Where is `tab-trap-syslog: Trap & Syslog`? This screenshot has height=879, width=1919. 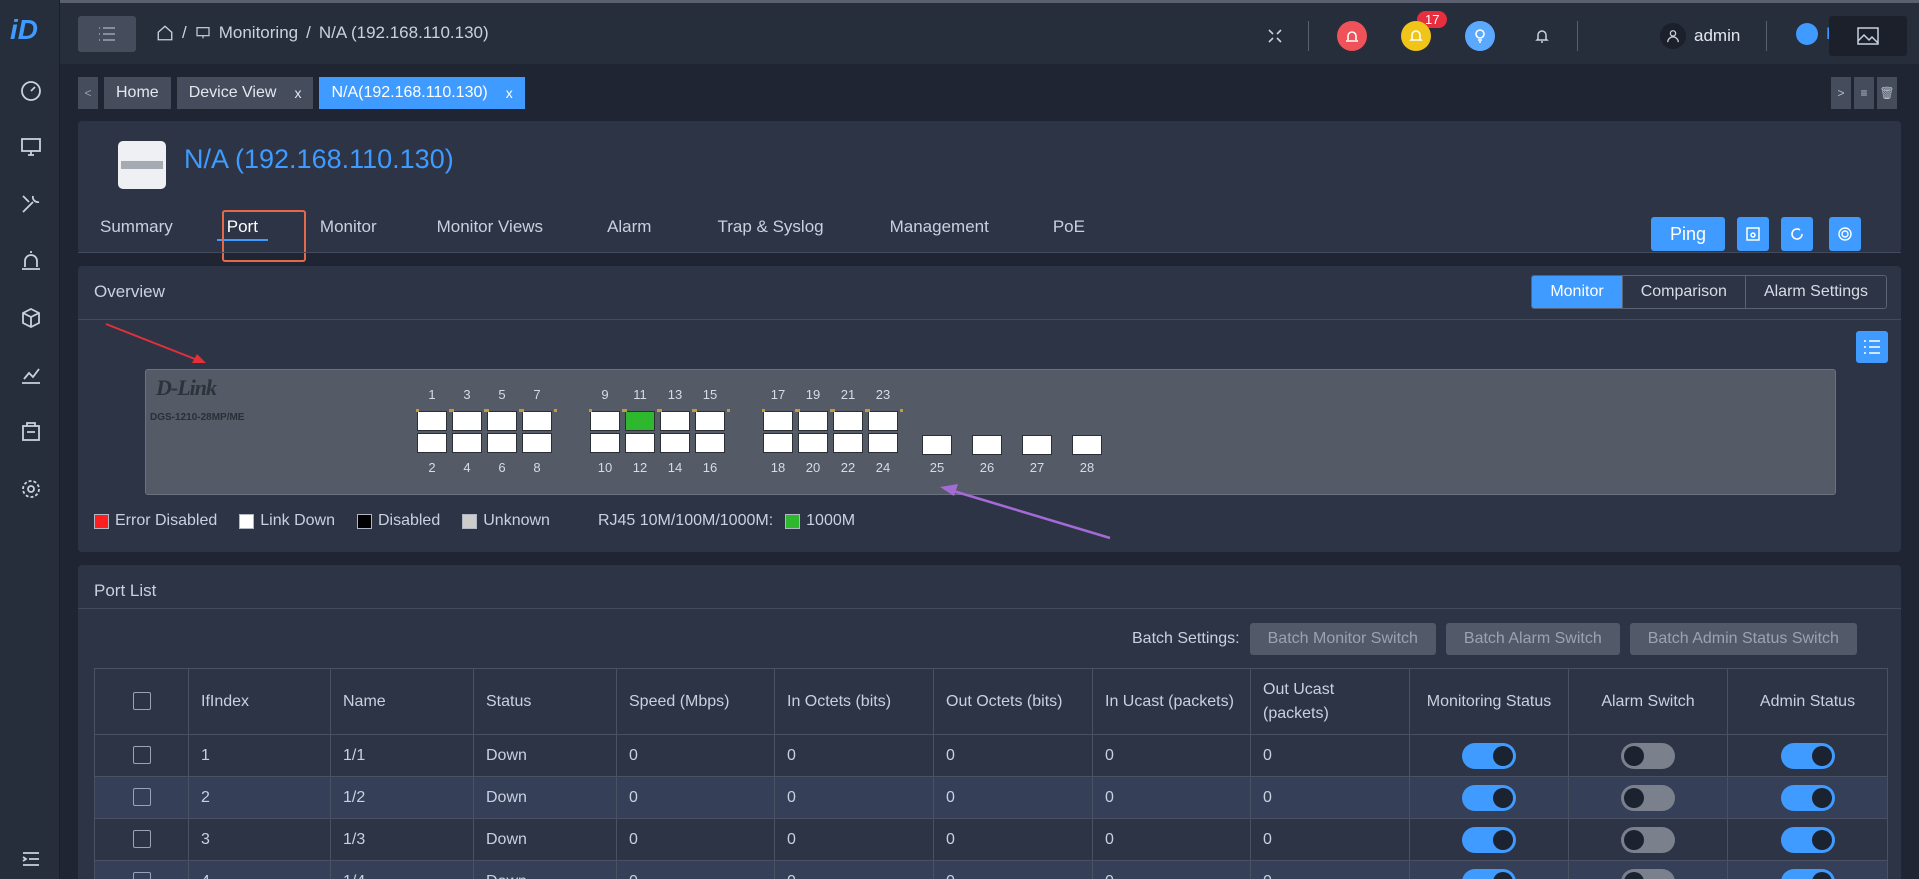 tab-trap-syslog: Trap & Syslog is located at coordinates (770, 229).